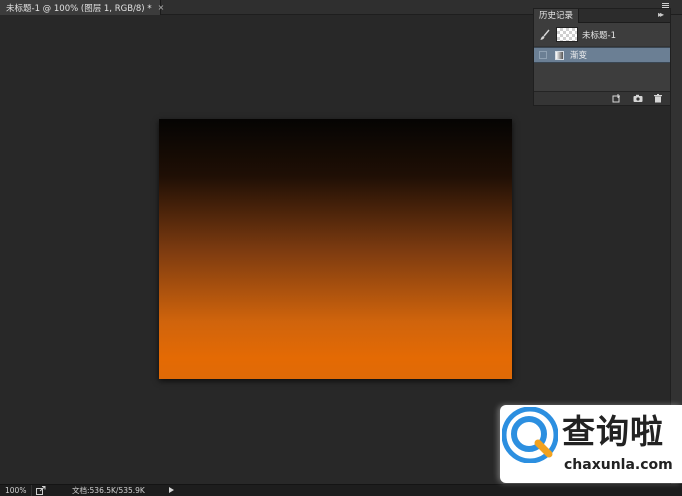  I want to click on zoom-level-field: 100%, so click(16, 490).